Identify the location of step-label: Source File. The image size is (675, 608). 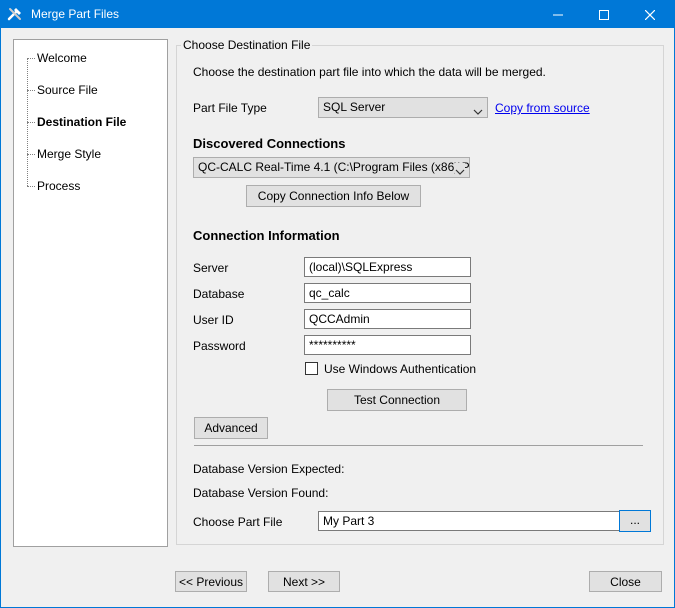
(67, 90).